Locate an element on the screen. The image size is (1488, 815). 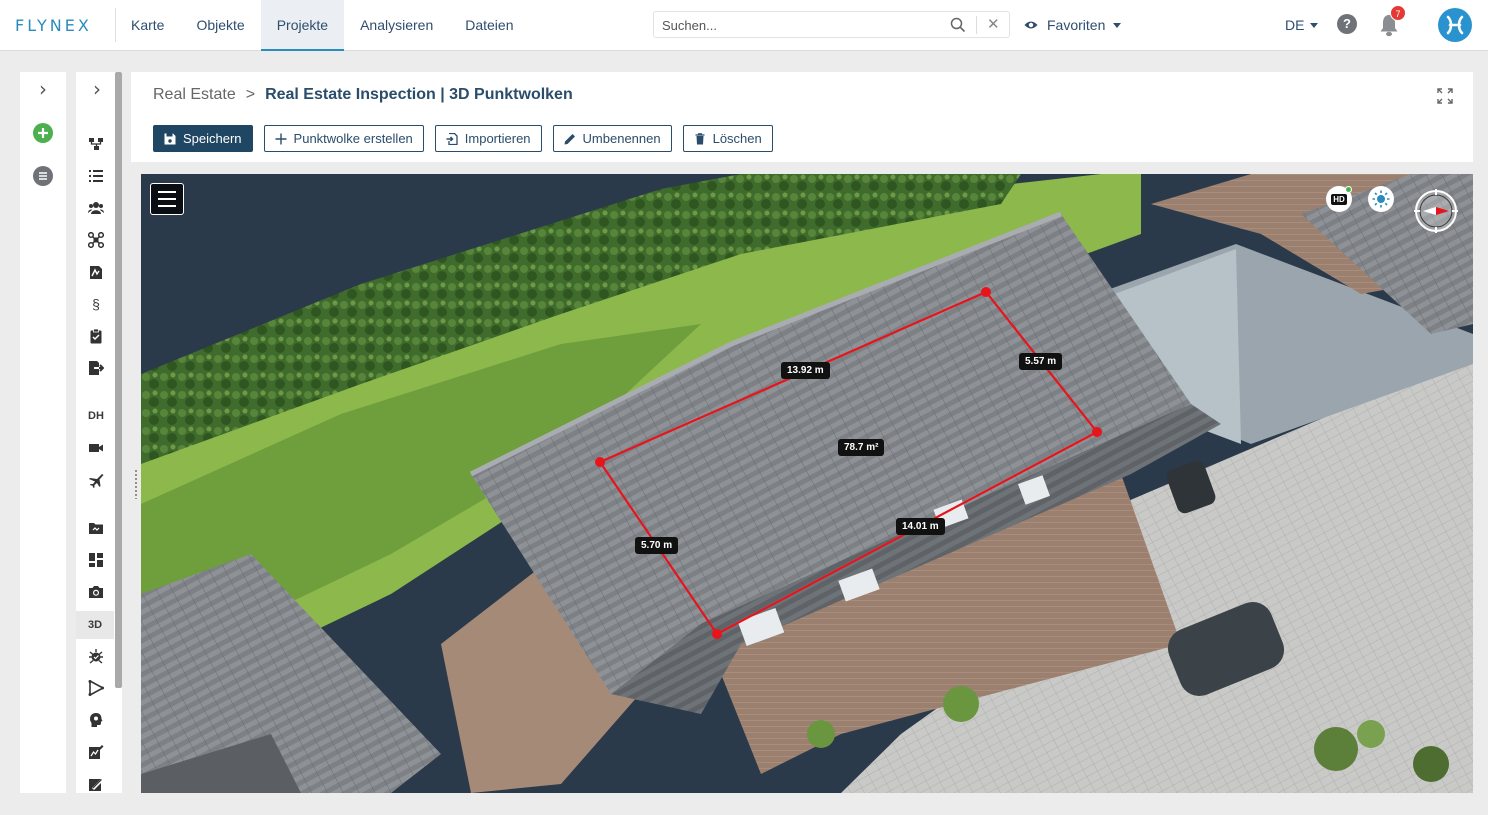
drone-button is located at coordinates (96, 240).